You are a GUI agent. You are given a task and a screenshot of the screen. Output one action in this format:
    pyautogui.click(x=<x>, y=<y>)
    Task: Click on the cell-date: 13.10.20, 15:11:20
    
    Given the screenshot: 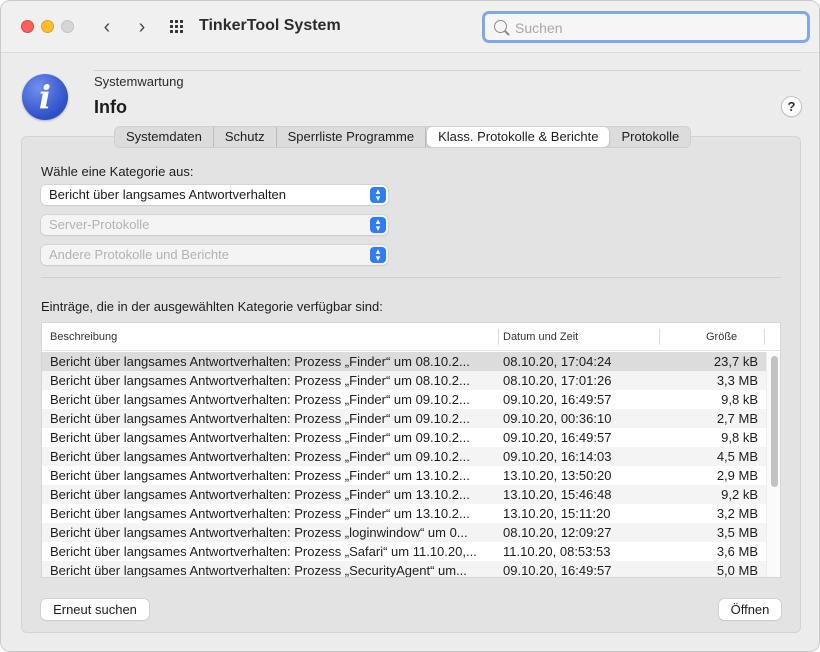 What is the action you would take?
    pyautogui.click(x=557, y=513)
    